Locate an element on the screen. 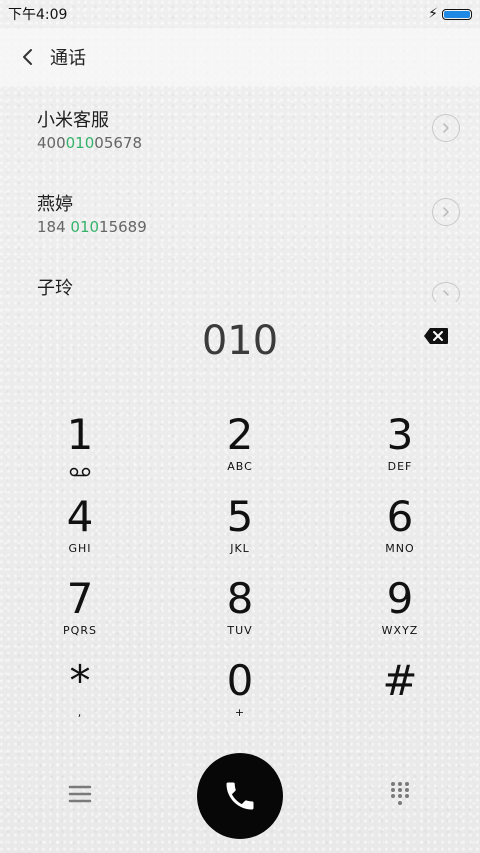 This screenshot has height=853, width=480. battery-icon is located at coordinates (457, 14).